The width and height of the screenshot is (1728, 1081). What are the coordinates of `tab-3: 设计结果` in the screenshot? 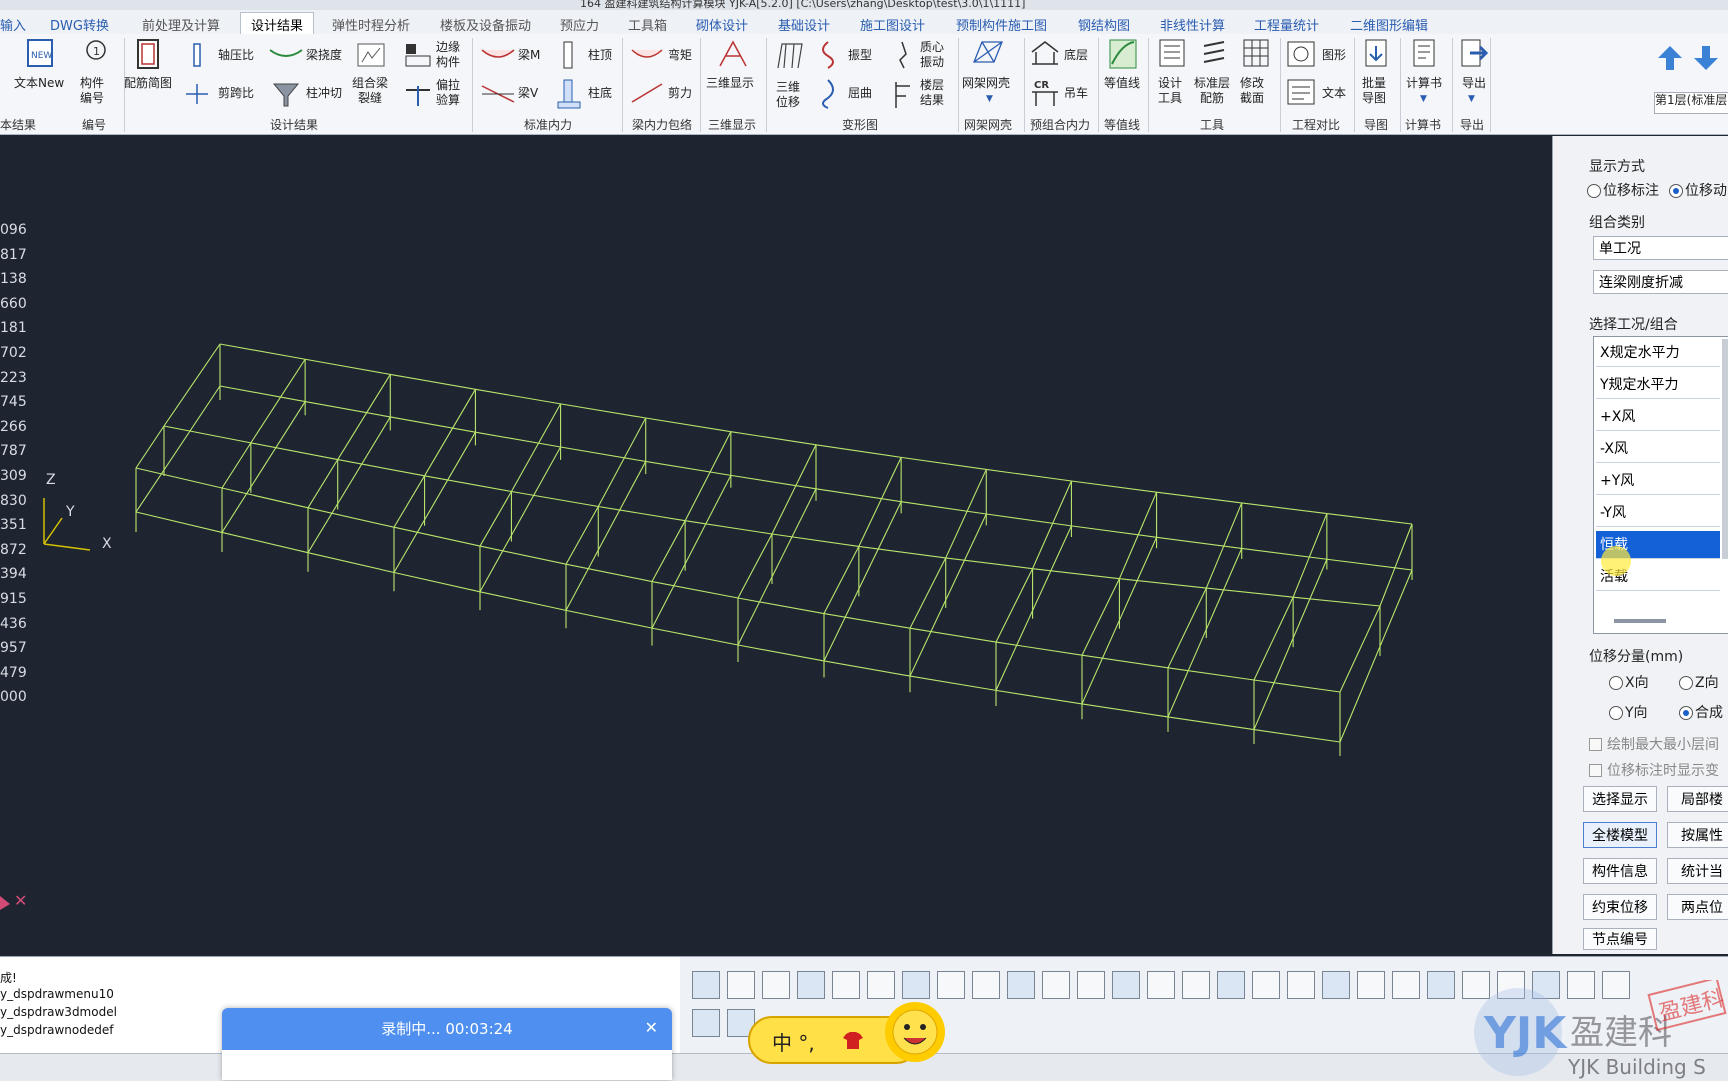 It's located at (277, 24).